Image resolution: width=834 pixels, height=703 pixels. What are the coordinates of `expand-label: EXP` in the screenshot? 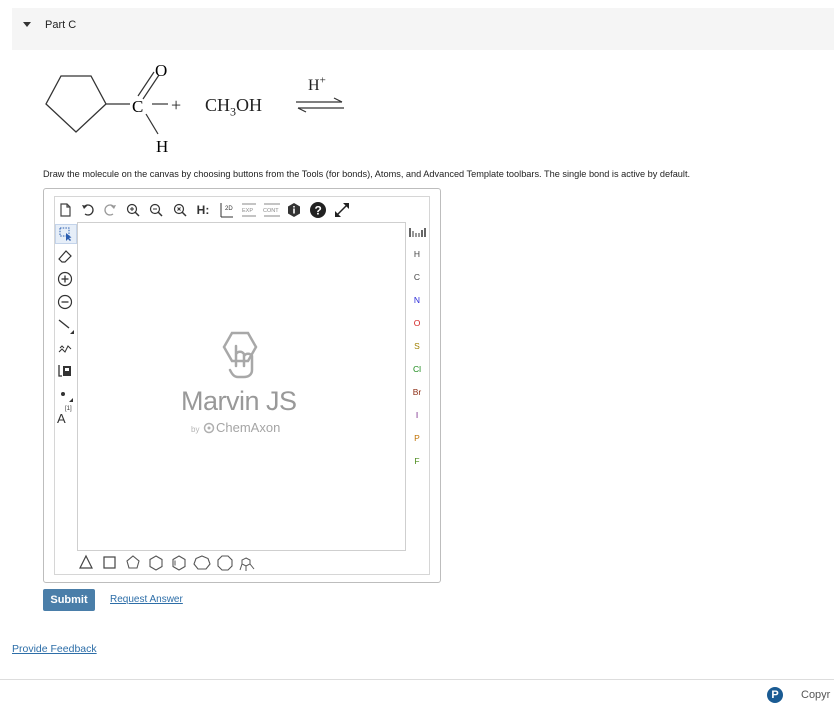 It's located at (247, 211).